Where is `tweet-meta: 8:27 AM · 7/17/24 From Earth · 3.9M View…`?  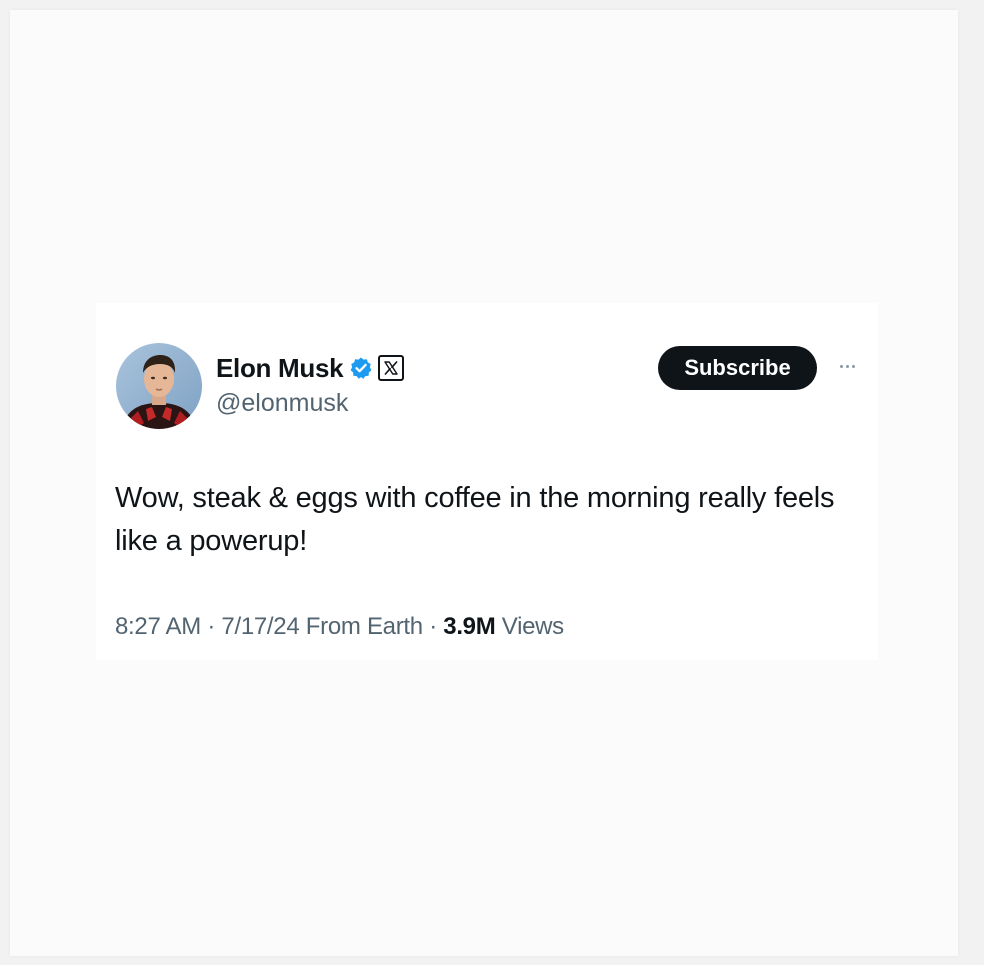
tweet-meta: 8:27 AM · 7/17/24 From Earth · 3.9M View… is located at coordinates (339, 627).